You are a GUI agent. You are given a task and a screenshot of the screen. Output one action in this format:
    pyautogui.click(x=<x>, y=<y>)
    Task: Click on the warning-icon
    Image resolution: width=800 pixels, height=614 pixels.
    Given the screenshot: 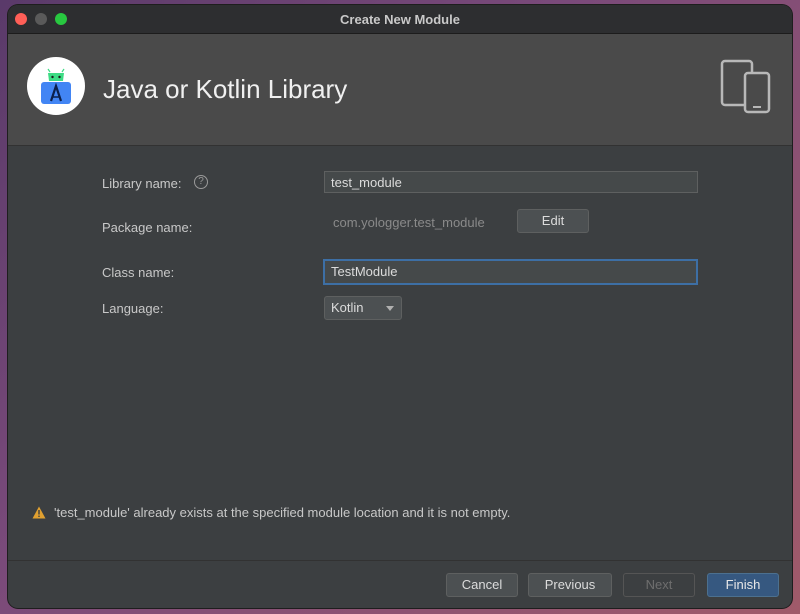 What is the action you would take?
    pyautogui.click(x=39, y=512)
    